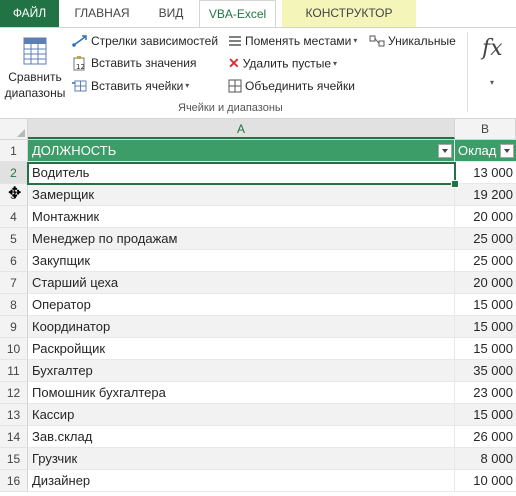  What do you see at coordinates (14, 437) in the screenshot?
I see `row-number: 14` at bounding box center [14, 437].